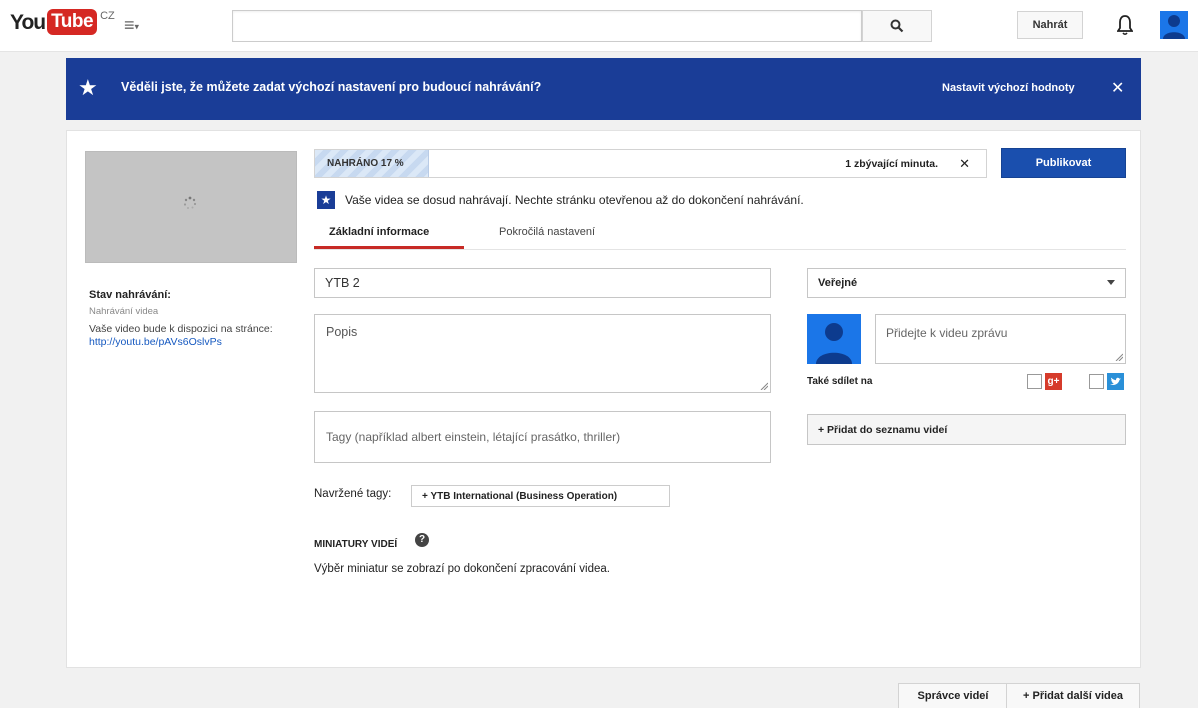 The height and width of the screenshot is (708, 1198). What do you see at coordinates (365, 163) in the screenshot?
I see `progress-label: NAHRÁNO 17 %` at bounding box center [365, 163].